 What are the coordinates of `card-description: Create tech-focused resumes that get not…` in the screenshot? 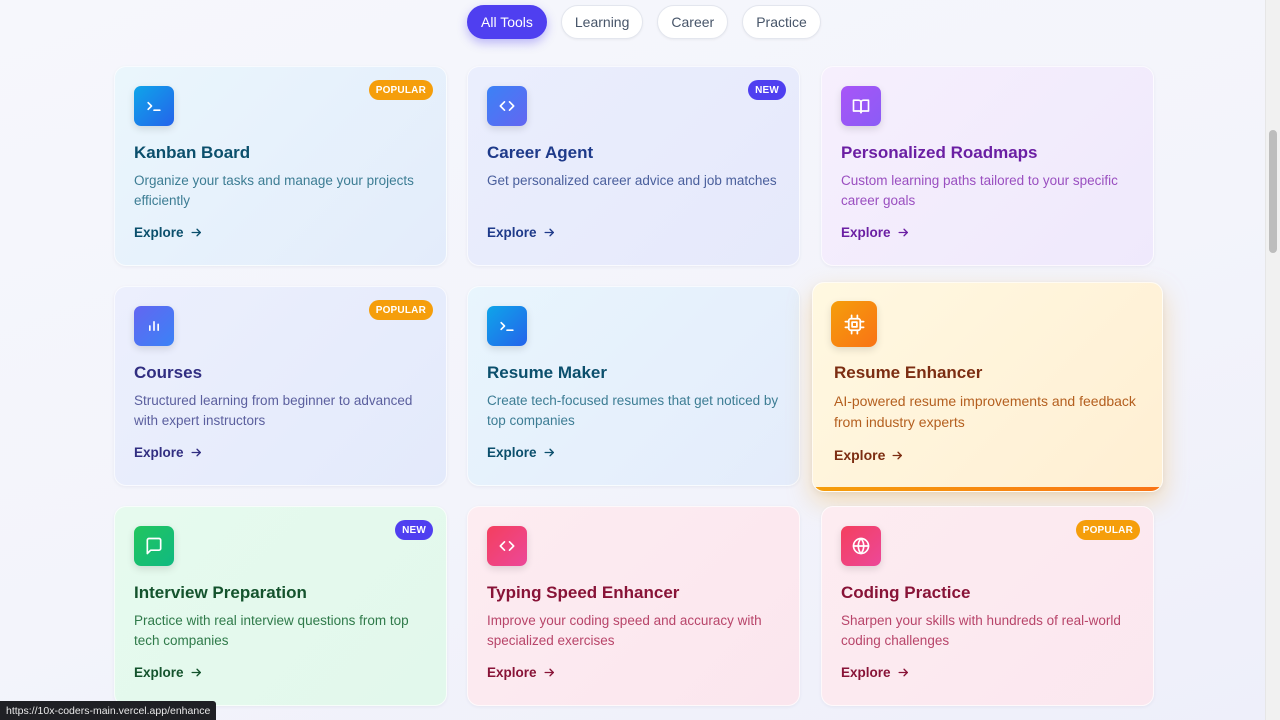 It's located at (633, 410).